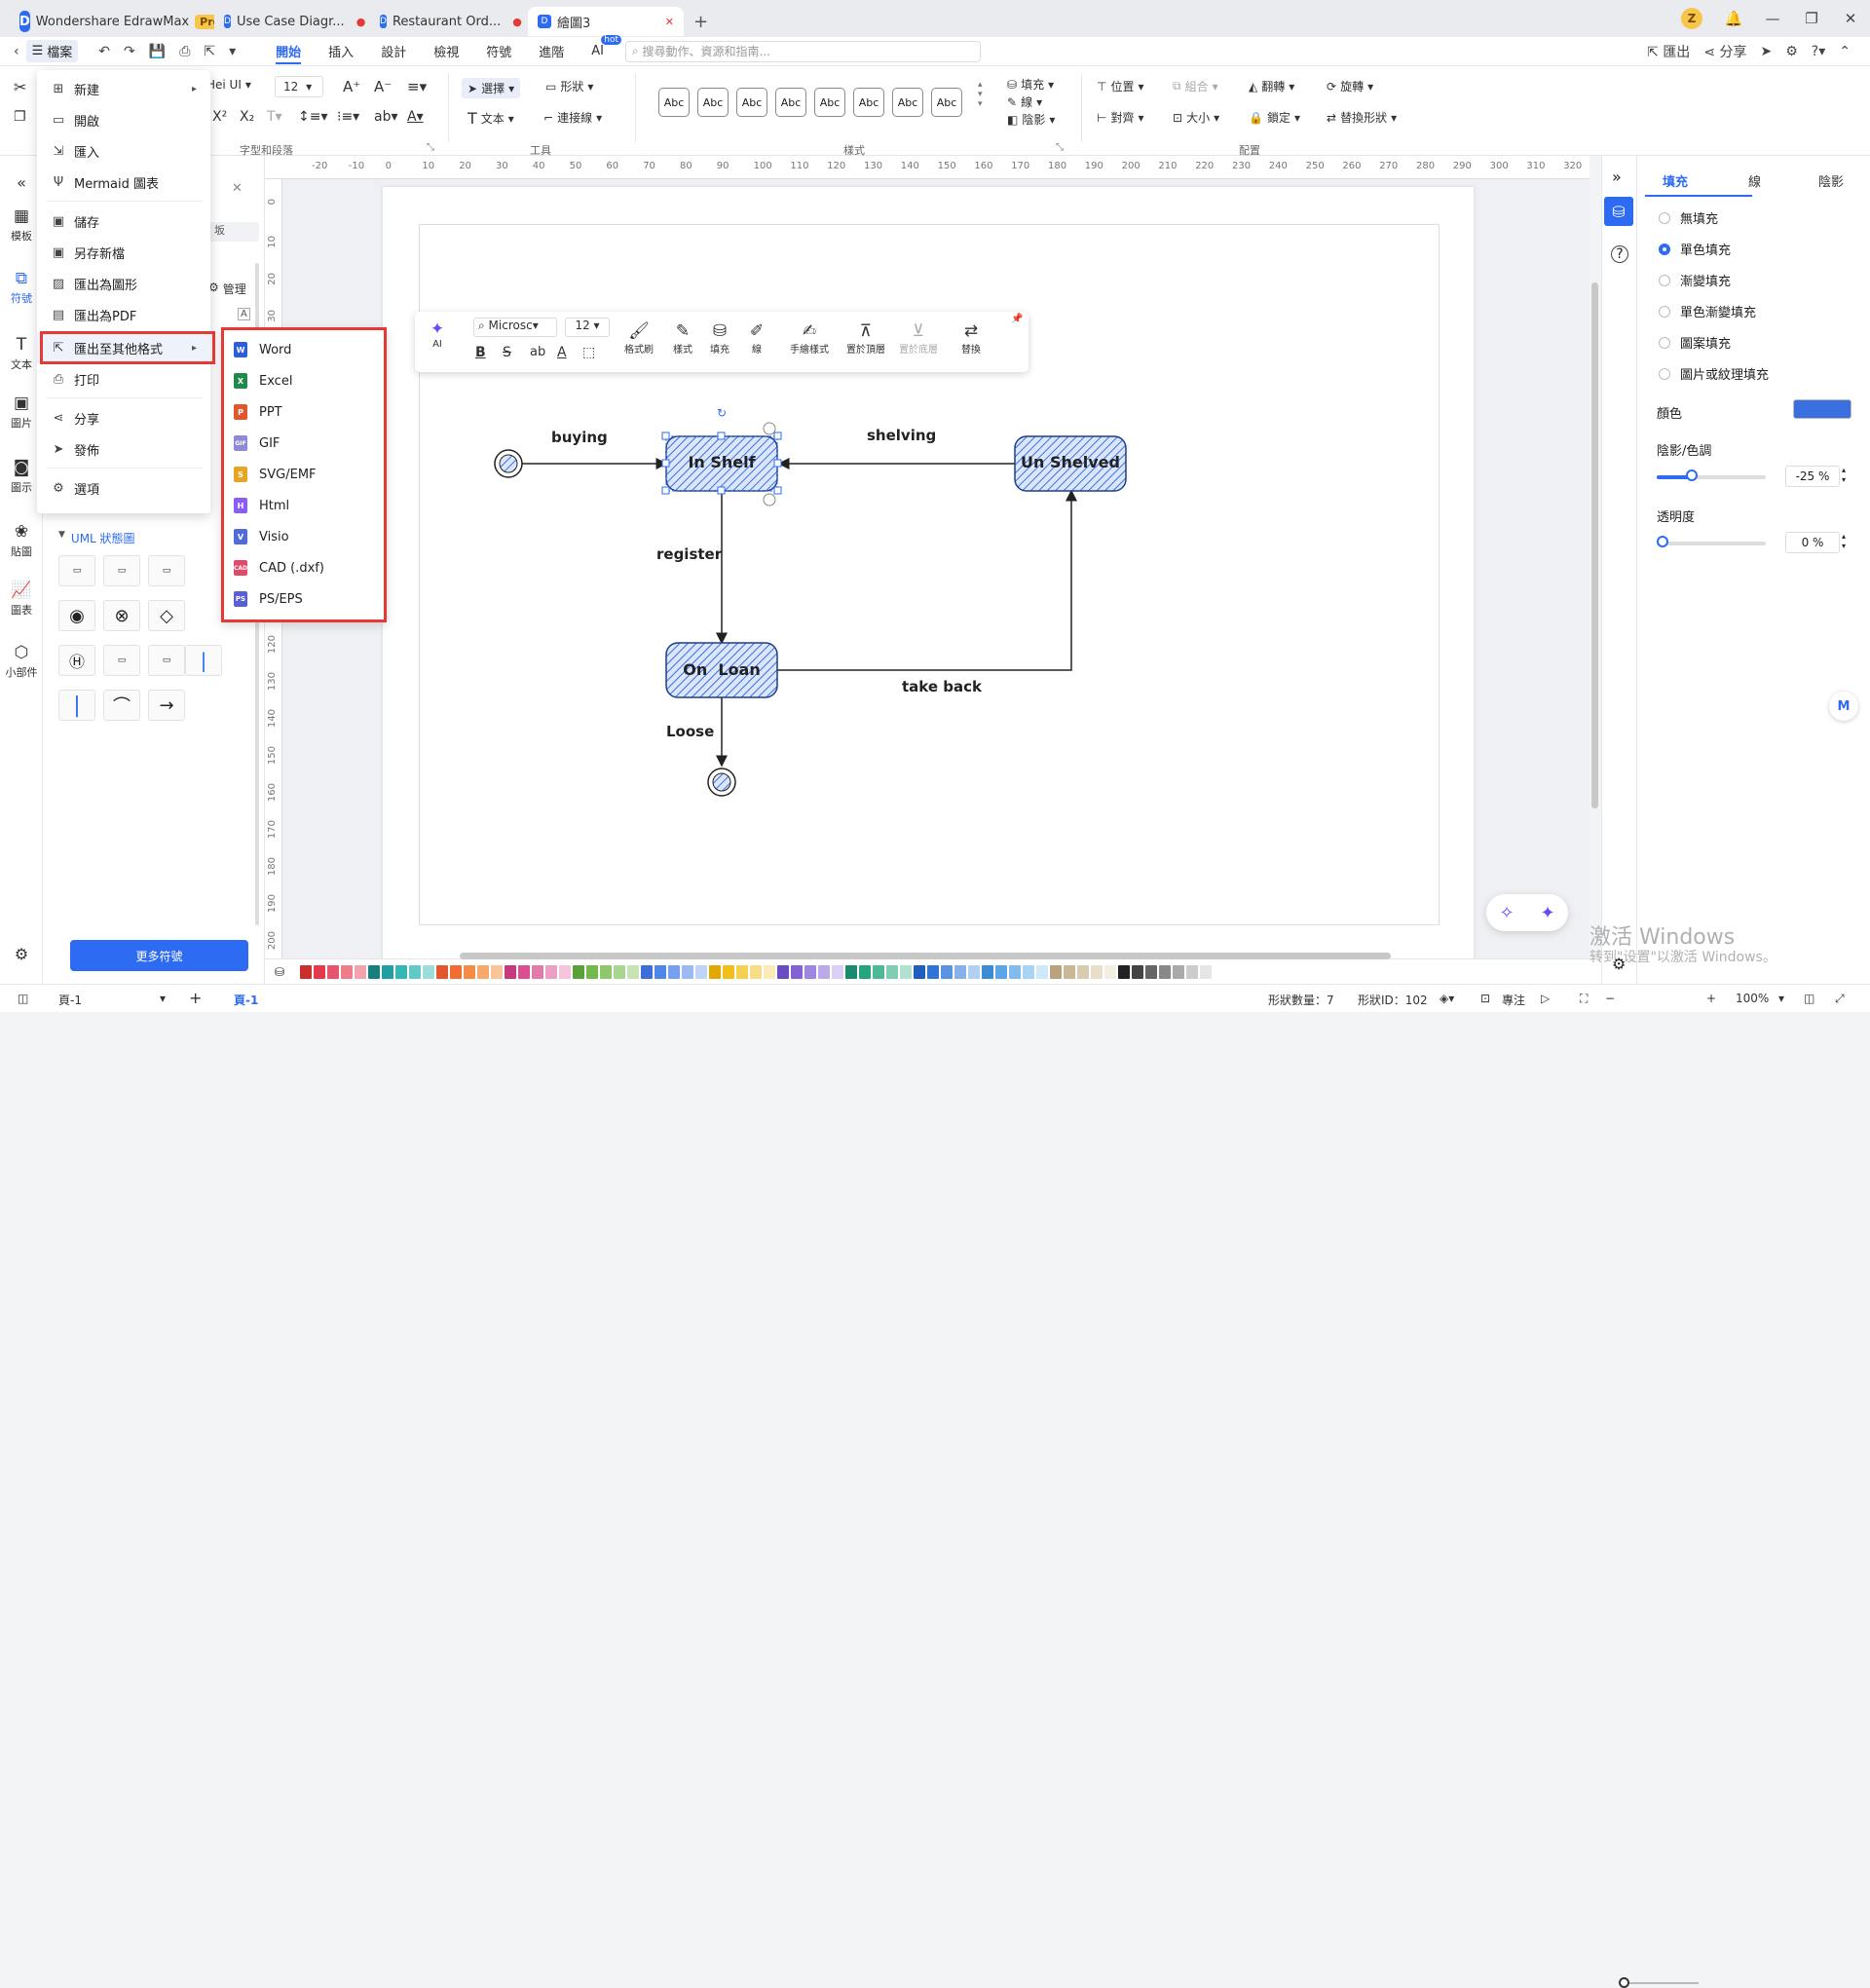 Image resolution: width=1870 pixels, height=1988 pixels. I want to click on export-word: W Word, so click(263, 349).